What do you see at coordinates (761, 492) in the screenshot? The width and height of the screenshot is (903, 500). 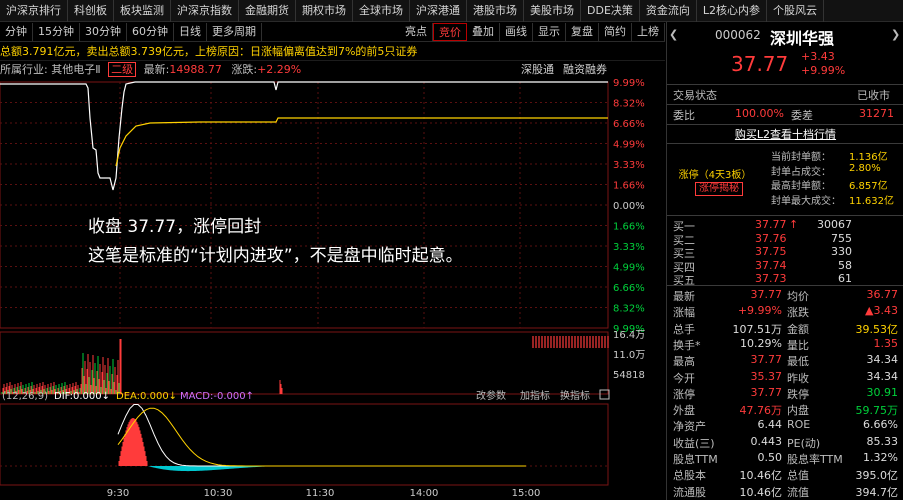 I see `stat-value: 10.46亿` at bounding box center [761, 492].